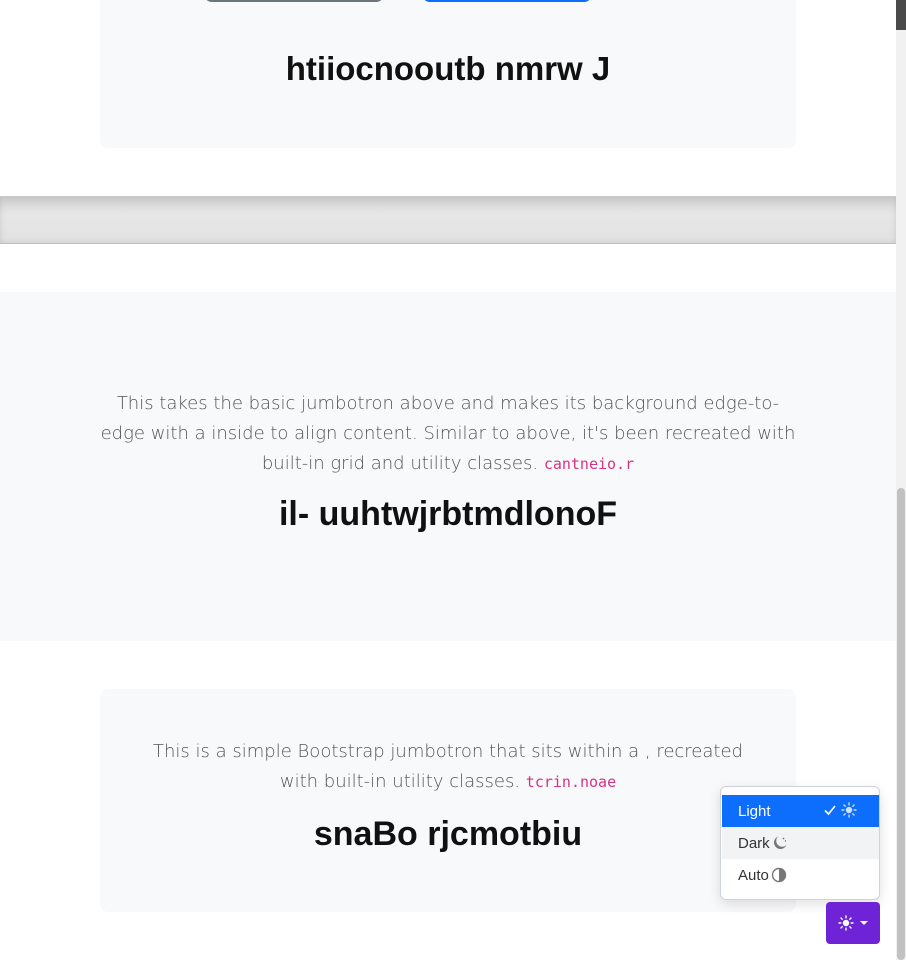 Image resolution: width=906 pixels, height=960 pixels. Describe the element at coordinates (571, 782) in the screenshot. I see `contained-code-snippet: tcrin.noae` at that location.